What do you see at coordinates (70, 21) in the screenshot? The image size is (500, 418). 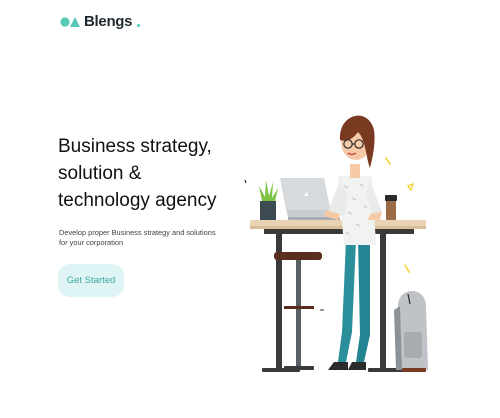 I see `brand-logo-icon` at bounding box center [70, 21].